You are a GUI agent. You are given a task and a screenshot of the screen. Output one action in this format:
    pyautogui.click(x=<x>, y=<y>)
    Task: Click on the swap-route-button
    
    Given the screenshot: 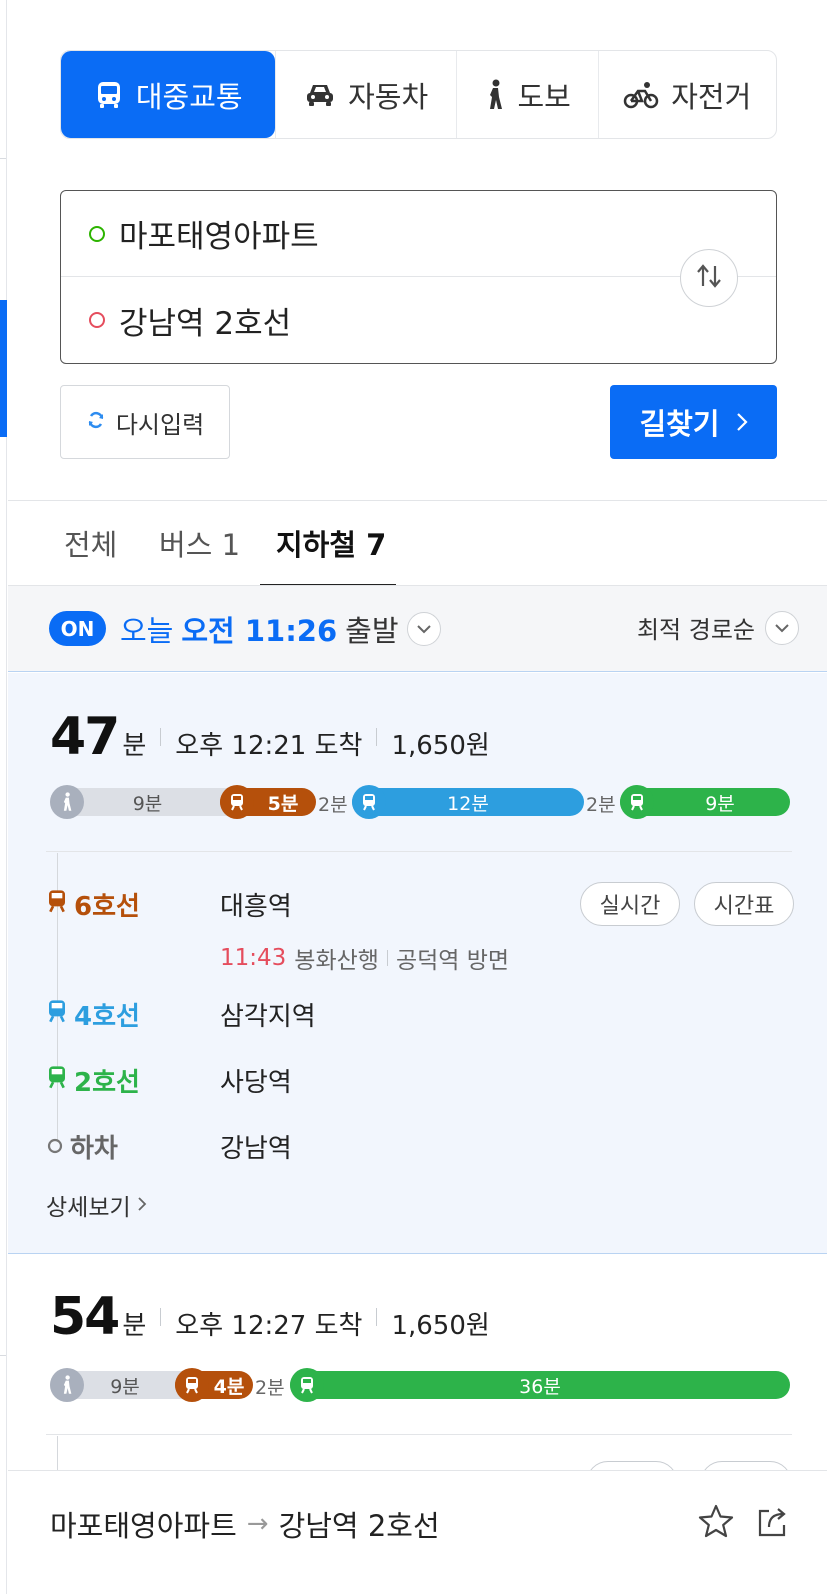 What is the action you would take?
    pyautogui.click(x=709, y=278)
    